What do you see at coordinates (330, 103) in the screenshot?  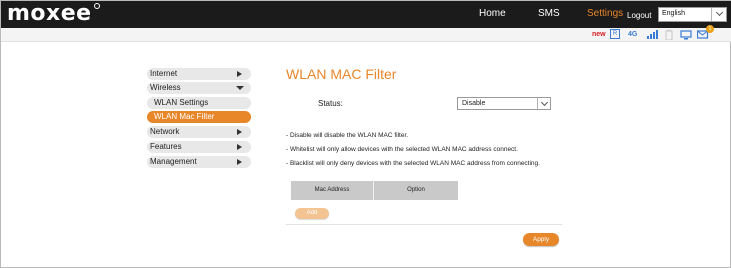 I see `status-label: Status:` at bounding box center [330, 103].